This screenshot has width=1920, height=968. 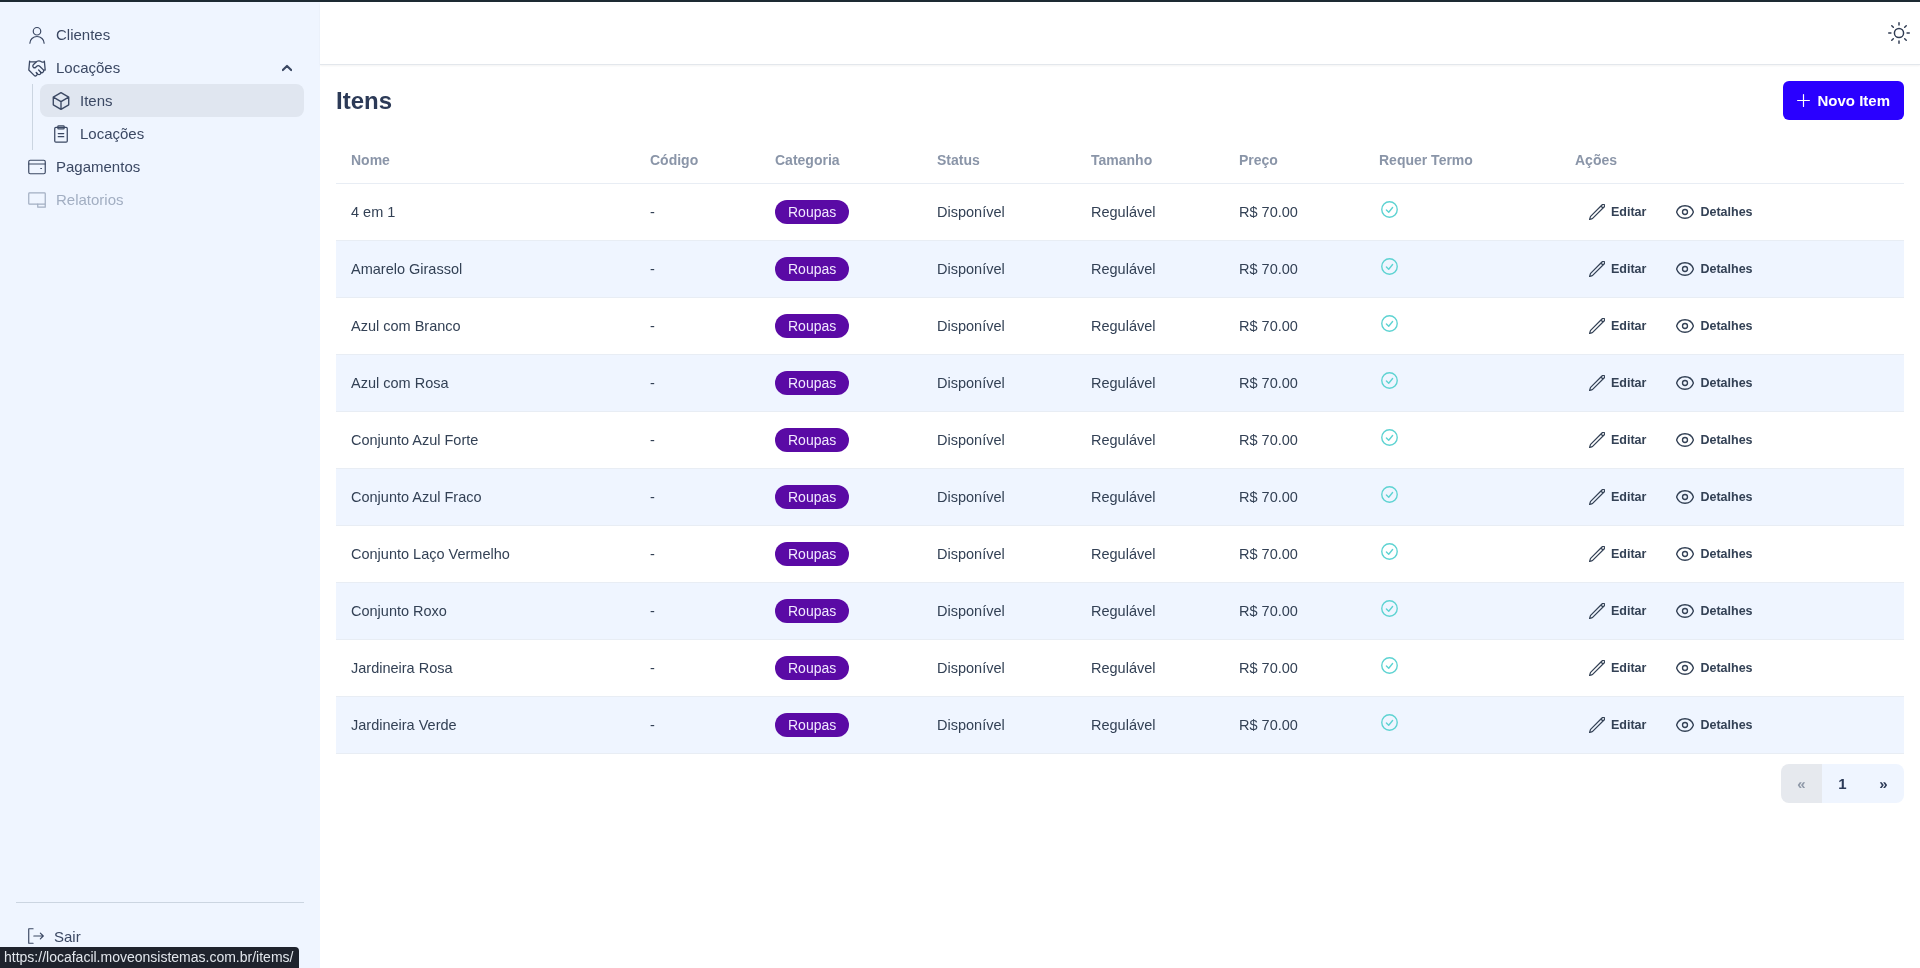 I want to click on new-item-button: Novo Item, so click(x=1843, y=100).